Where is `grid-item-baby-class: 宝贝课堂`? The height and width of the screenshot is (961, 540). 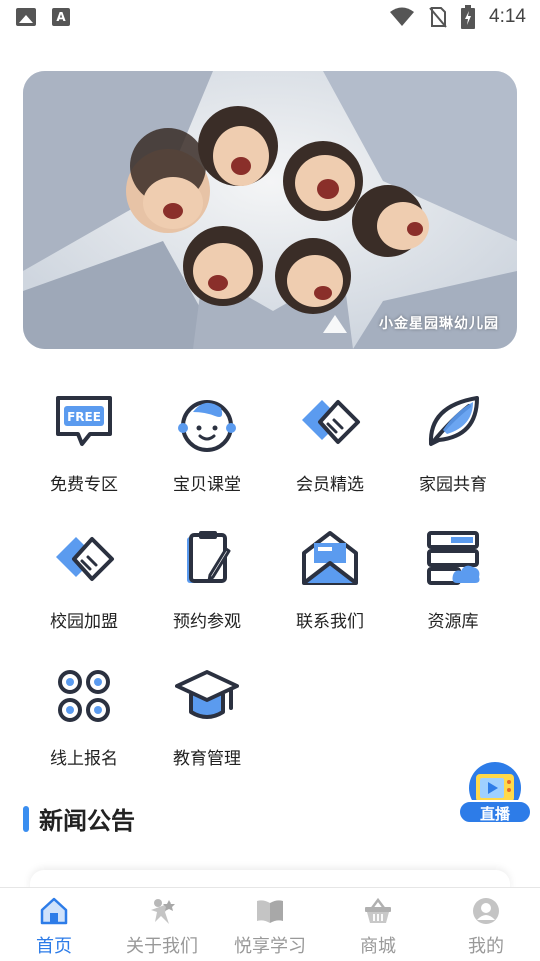
grid-item-baby-class: 宝贝课堂 is located at coordinates (207, 442).